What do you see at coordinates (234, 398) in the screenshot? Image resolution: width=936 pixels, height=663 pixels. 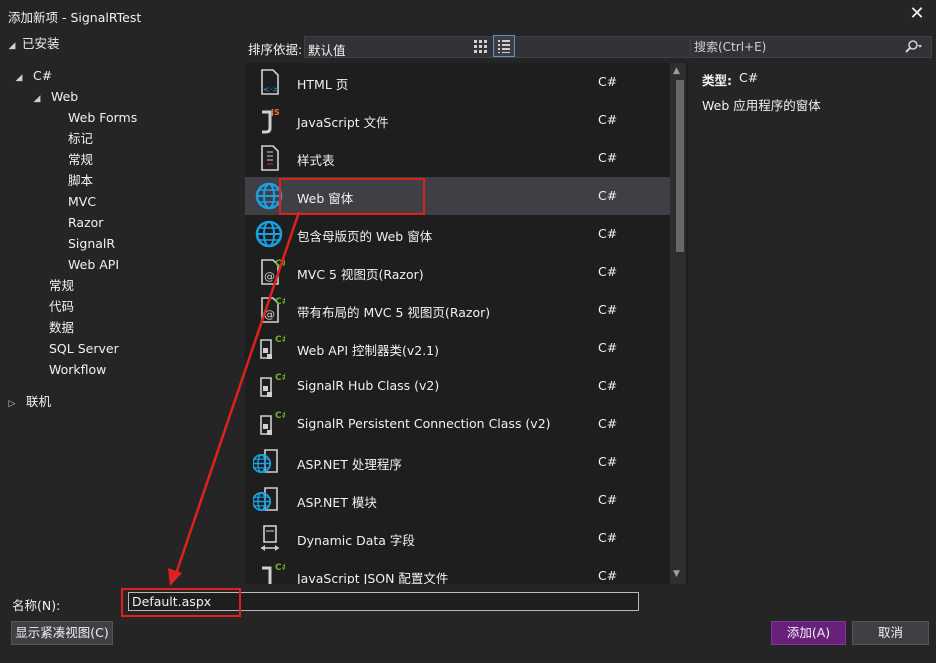 I see `annotation-arrow` at bounding box center [234, 398].